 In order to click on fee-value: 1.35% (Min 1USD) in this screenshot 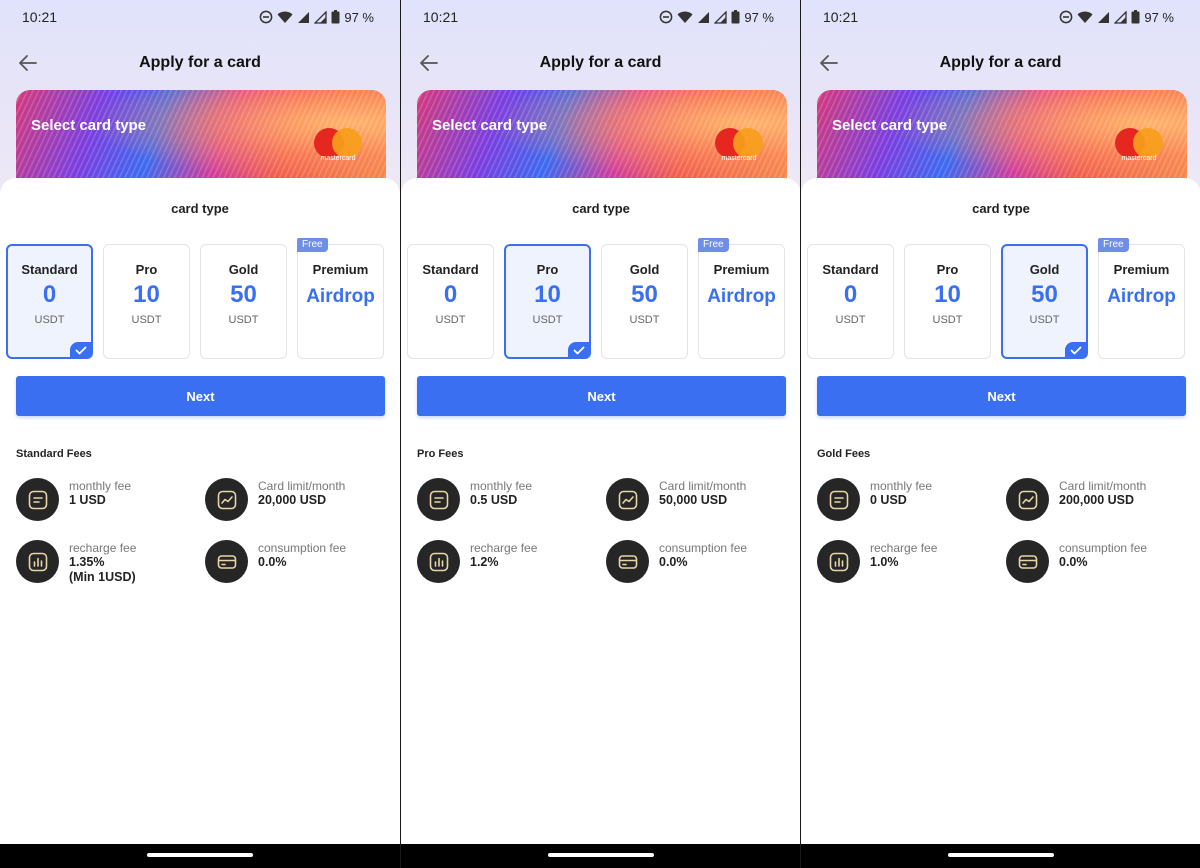, I will do `click(102, 569)`.